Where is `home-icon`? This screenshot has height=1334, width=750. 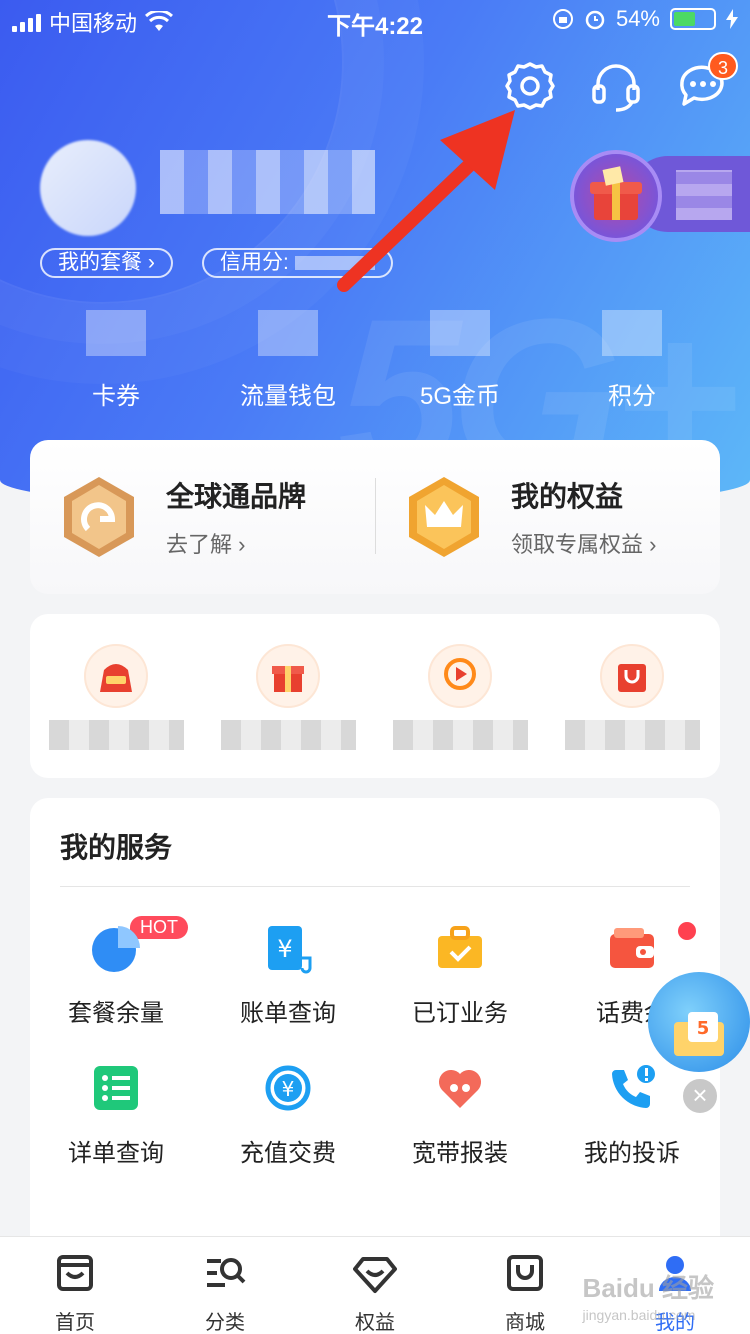 home-icon is located at coordinates (75, 1273).